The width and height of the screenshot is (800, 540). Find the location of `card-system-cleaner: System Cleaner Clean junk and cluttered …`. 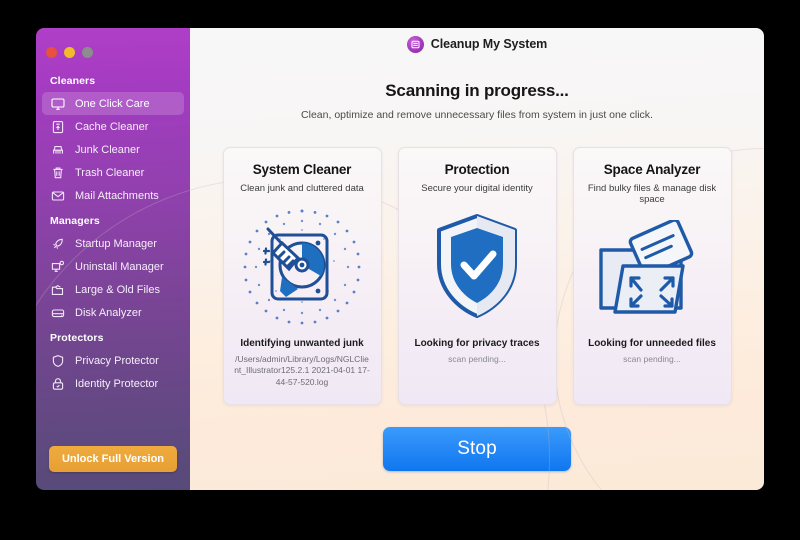

card-system-cleaner: System Cleaner Clean junk and cluttered … is located at coordinates (302, 276).